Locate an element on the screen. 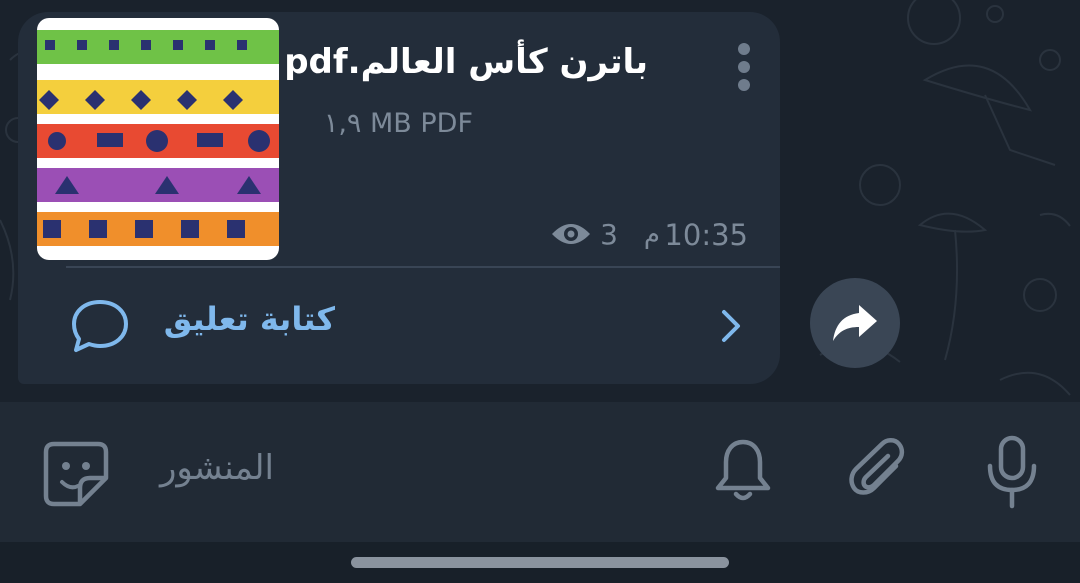 The height and width of the screenshot is (583, 1080). write-comment-button: كتابة تعليق is located at coordinates (249, 319).